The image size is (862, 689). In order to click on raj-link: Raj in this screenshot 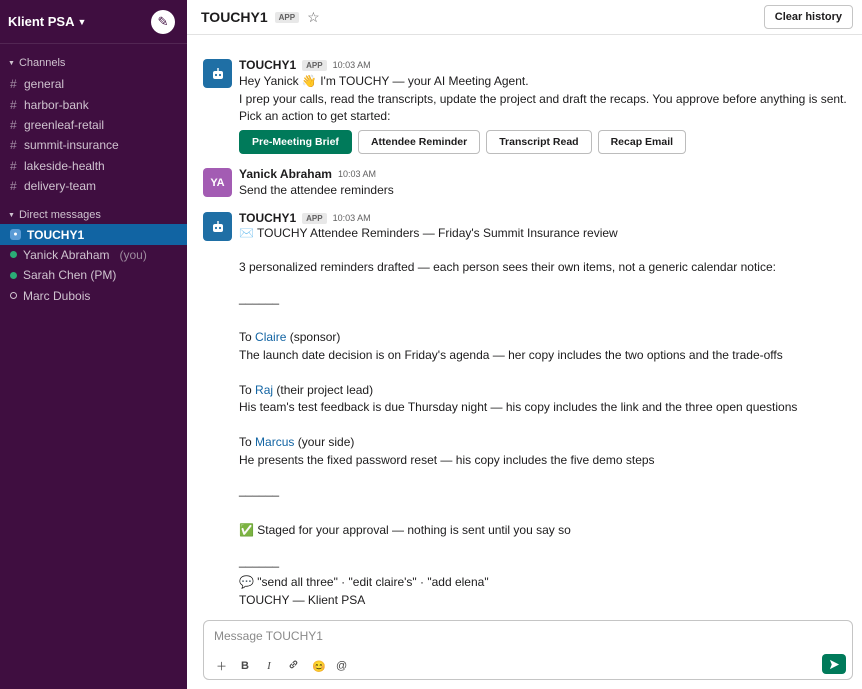, I will do `click(264, 390)`.